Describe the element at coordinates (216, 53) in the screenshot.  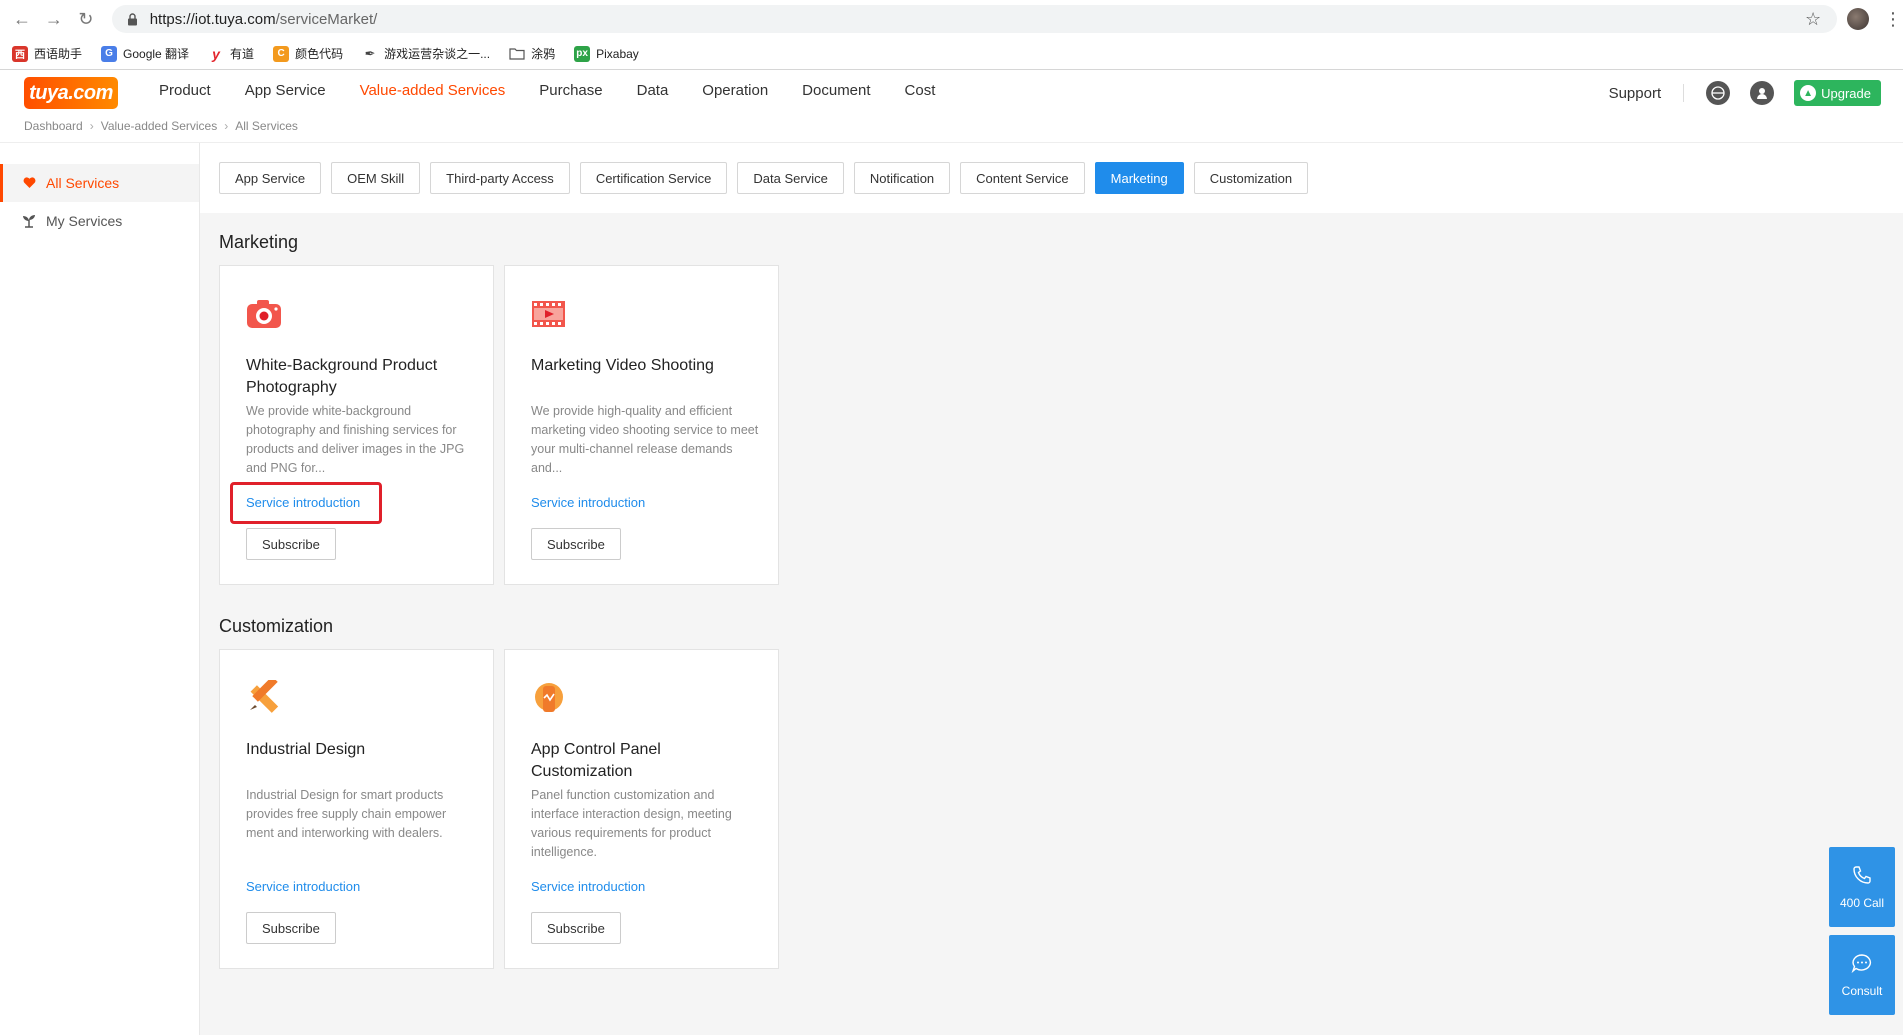
I see `youdao-icon: y` at that location.